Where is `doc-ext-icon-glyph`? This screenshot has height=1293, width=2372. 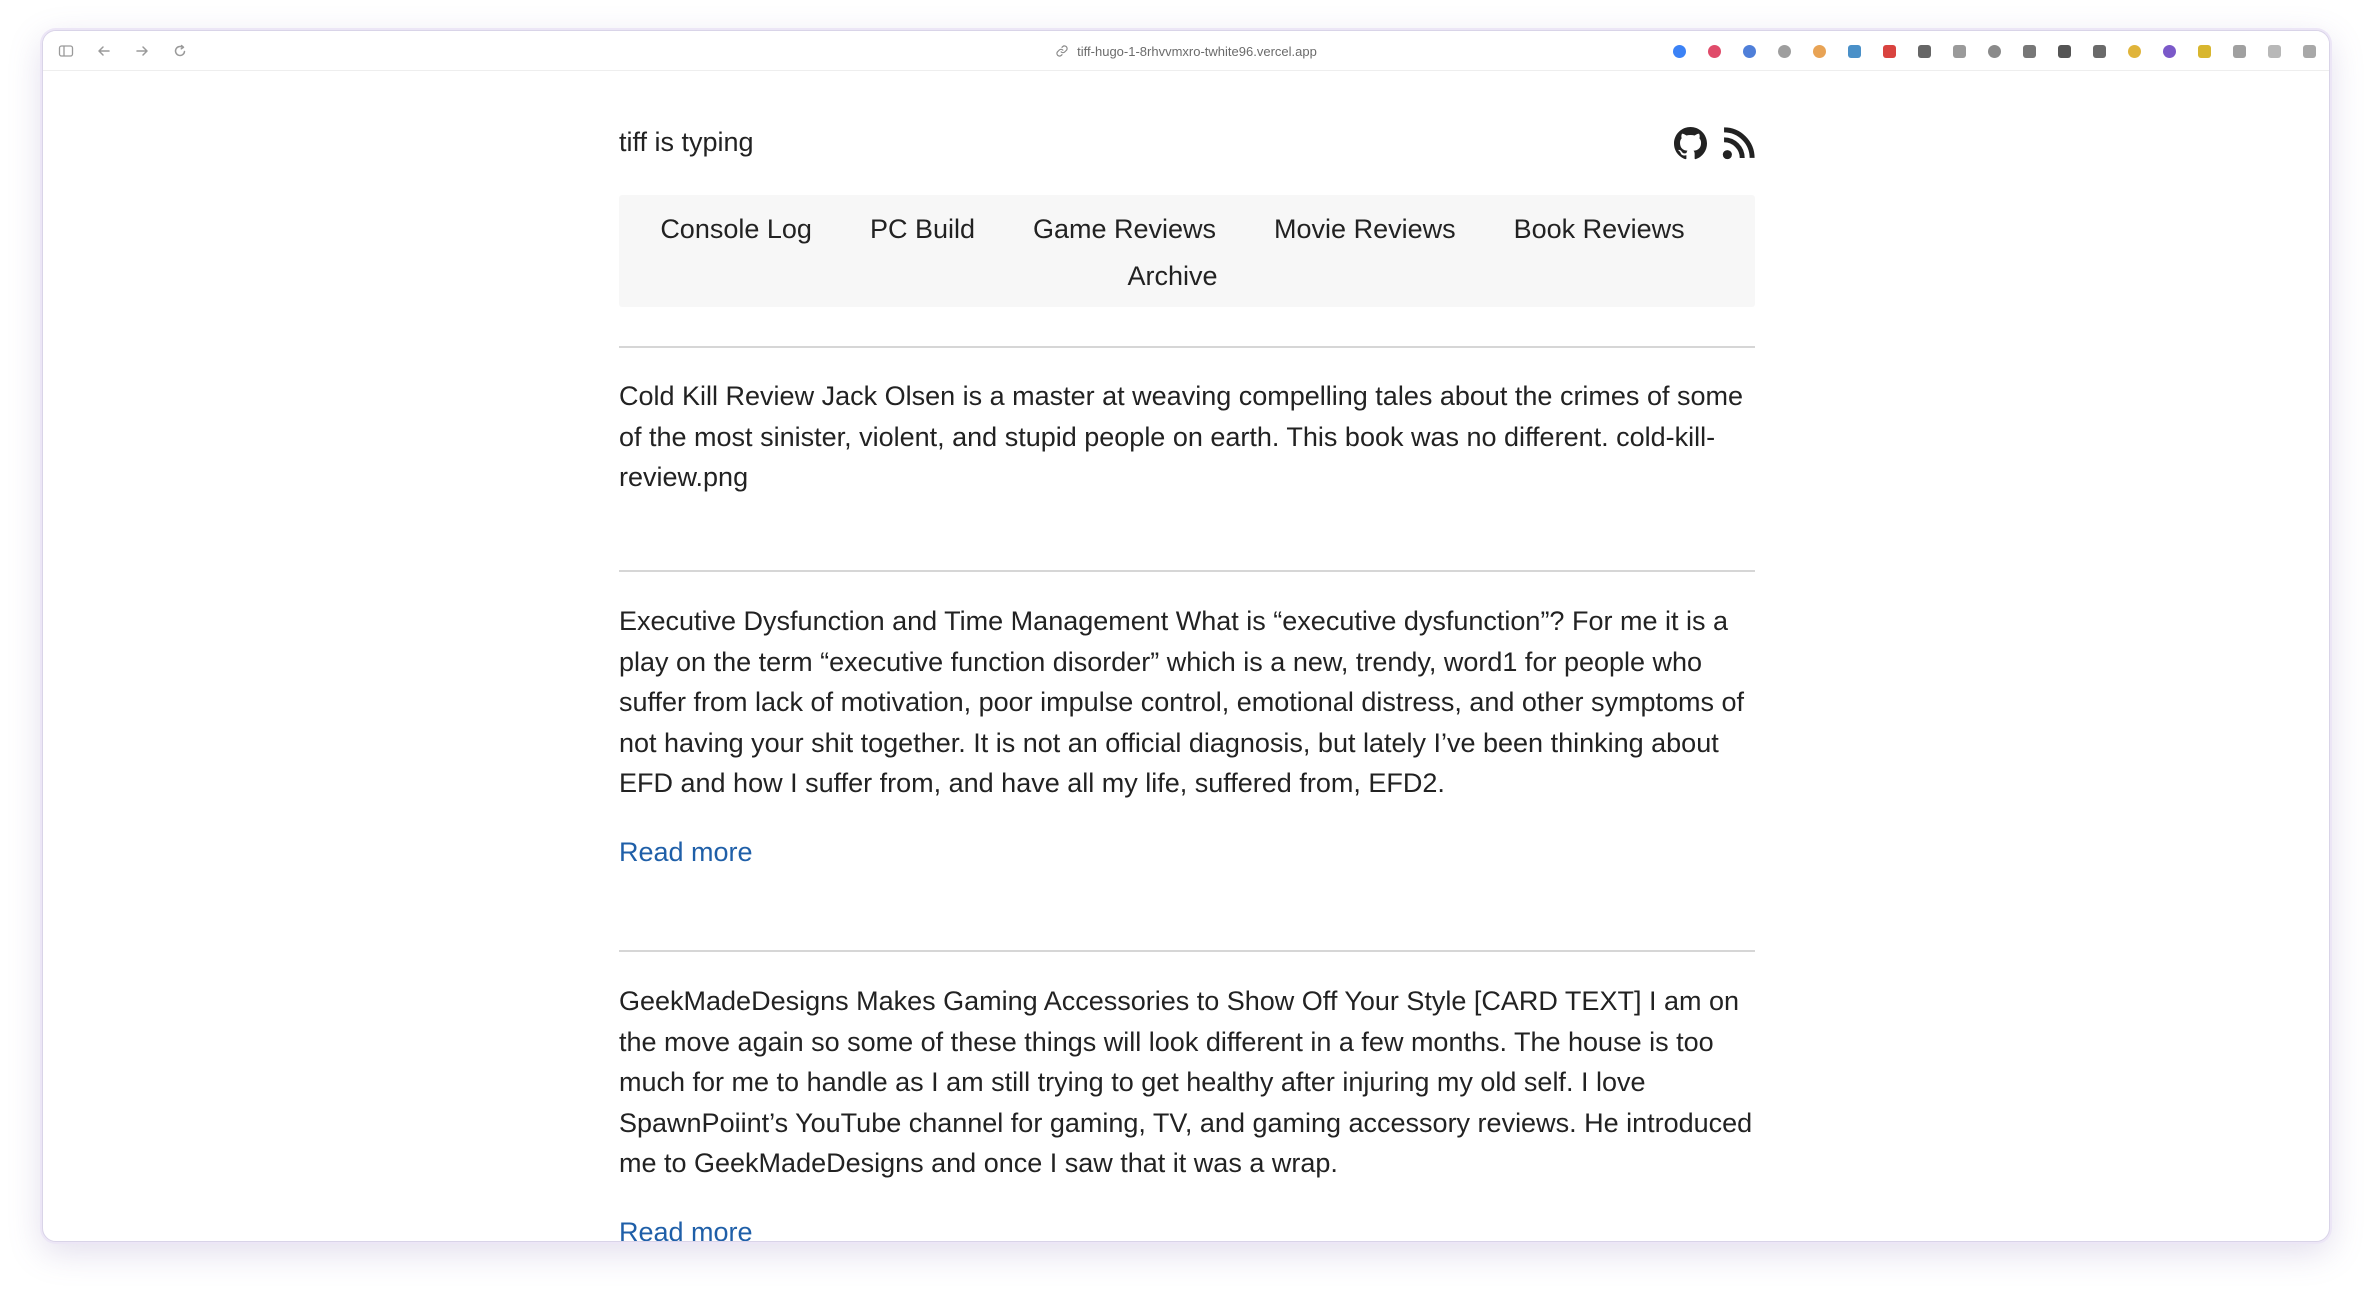
doc-ext-icon-glyph is located at coordinates (2274, 51).